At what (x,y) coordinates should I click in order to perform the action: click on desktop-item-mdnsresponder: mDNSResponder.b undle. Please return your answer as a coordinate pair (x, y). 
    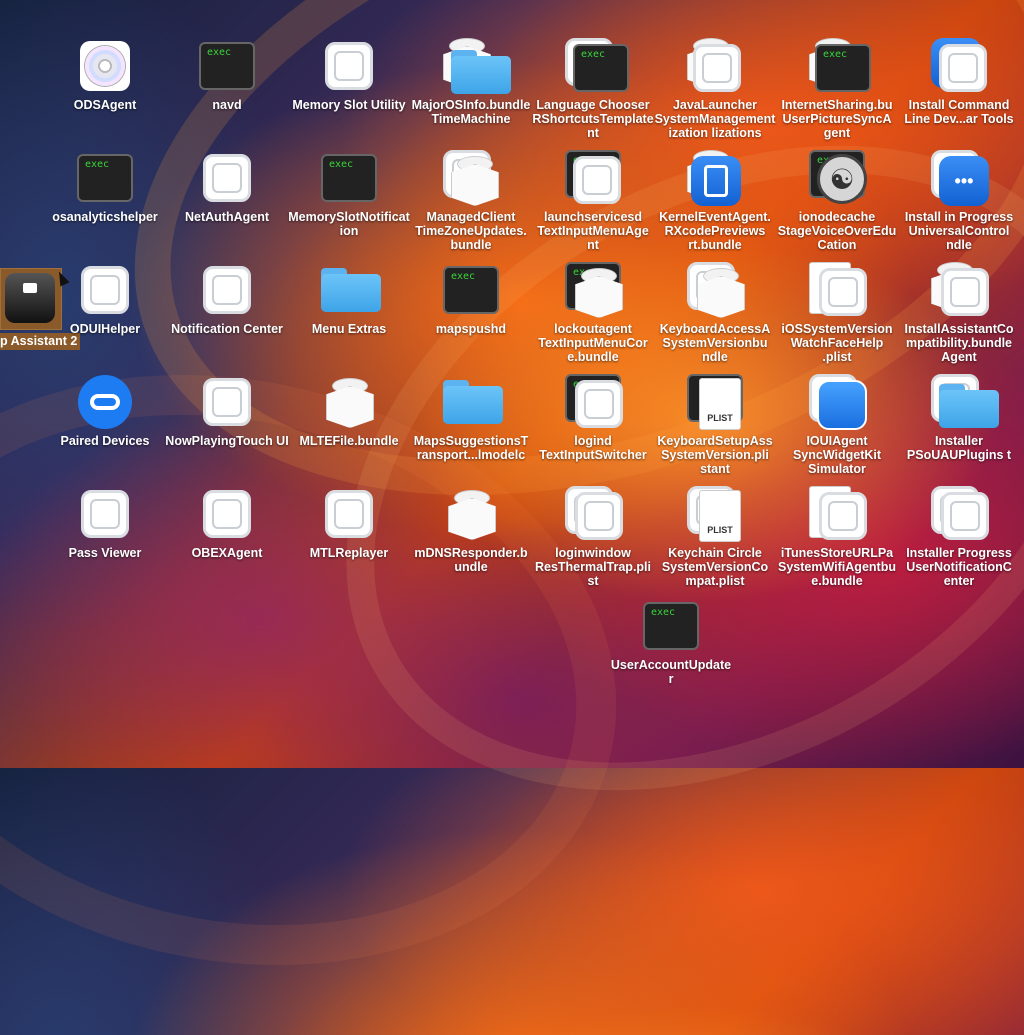
    Looking at the image, I should click on (471, 530).